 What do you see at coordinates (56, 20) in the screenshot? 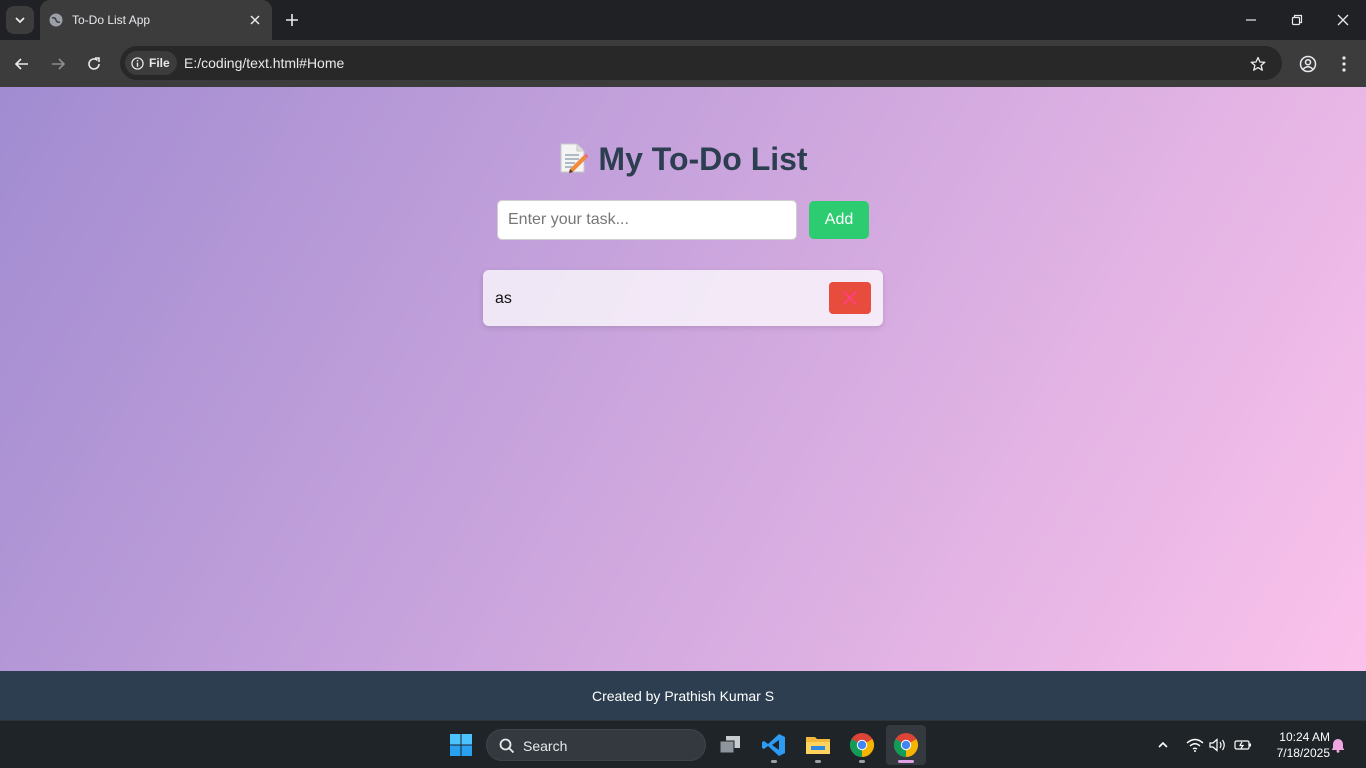
I see `globe-icon` at bounding box center [56, 20].